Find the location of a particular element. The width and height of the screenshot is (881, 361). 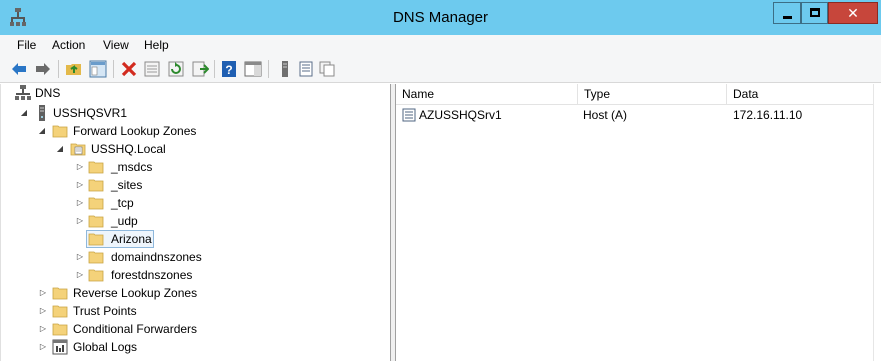

toolbar: ? is located at coordinates (440, 69).